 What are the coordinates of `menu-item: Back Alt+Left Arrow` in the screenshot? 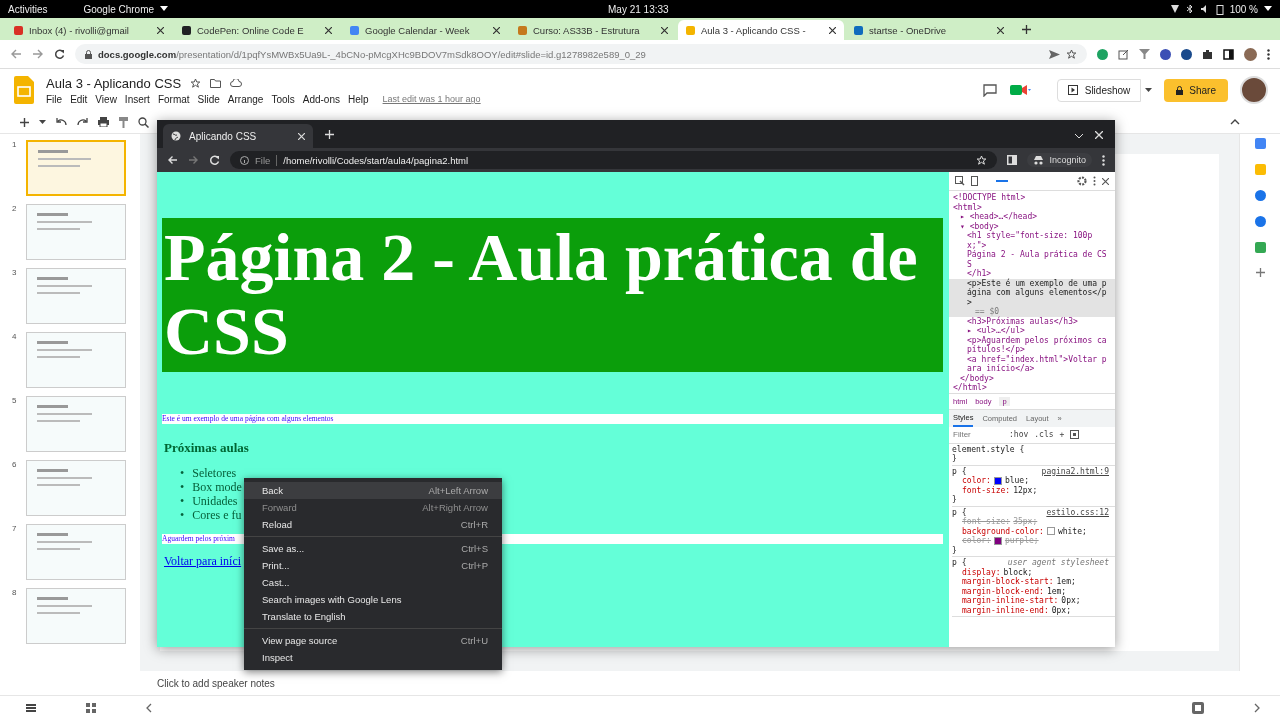 It's located at (373, 490).